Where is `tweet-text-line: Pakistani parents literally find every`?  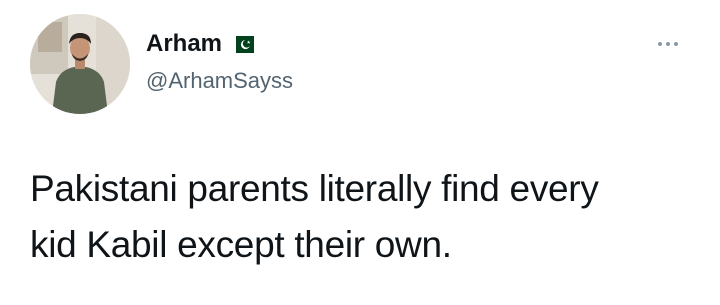
tweet-text-line: Pakistani parents literally find every is located at coordinates (314, 188).